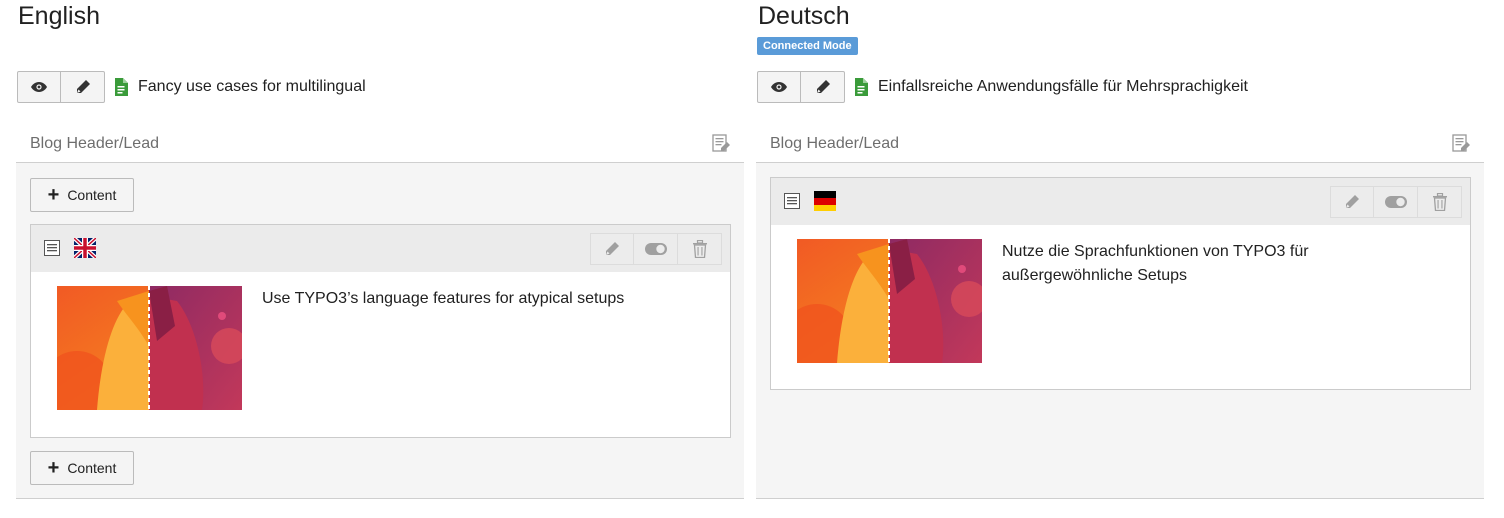  I want to click on language-title: Deutsch, so click(804, 16).